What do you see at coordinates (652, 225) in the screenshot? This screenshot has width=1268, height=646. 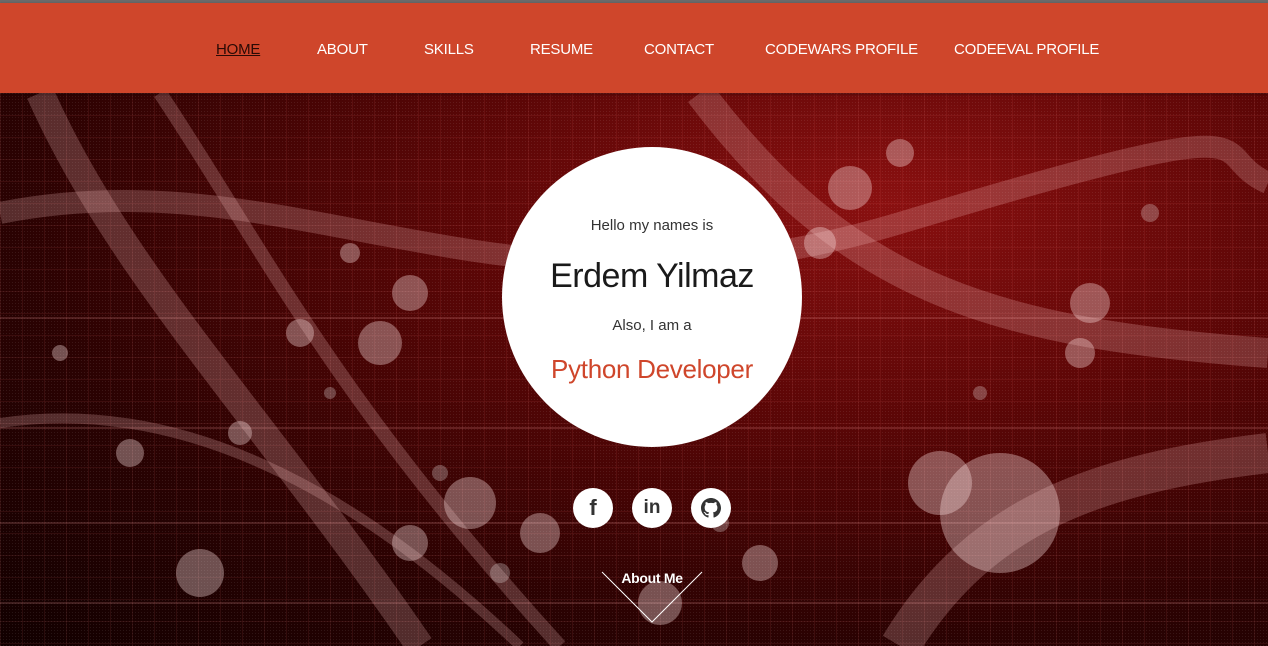 I see `greeting-text: Hello my names is` at bounding box center [652, 225].